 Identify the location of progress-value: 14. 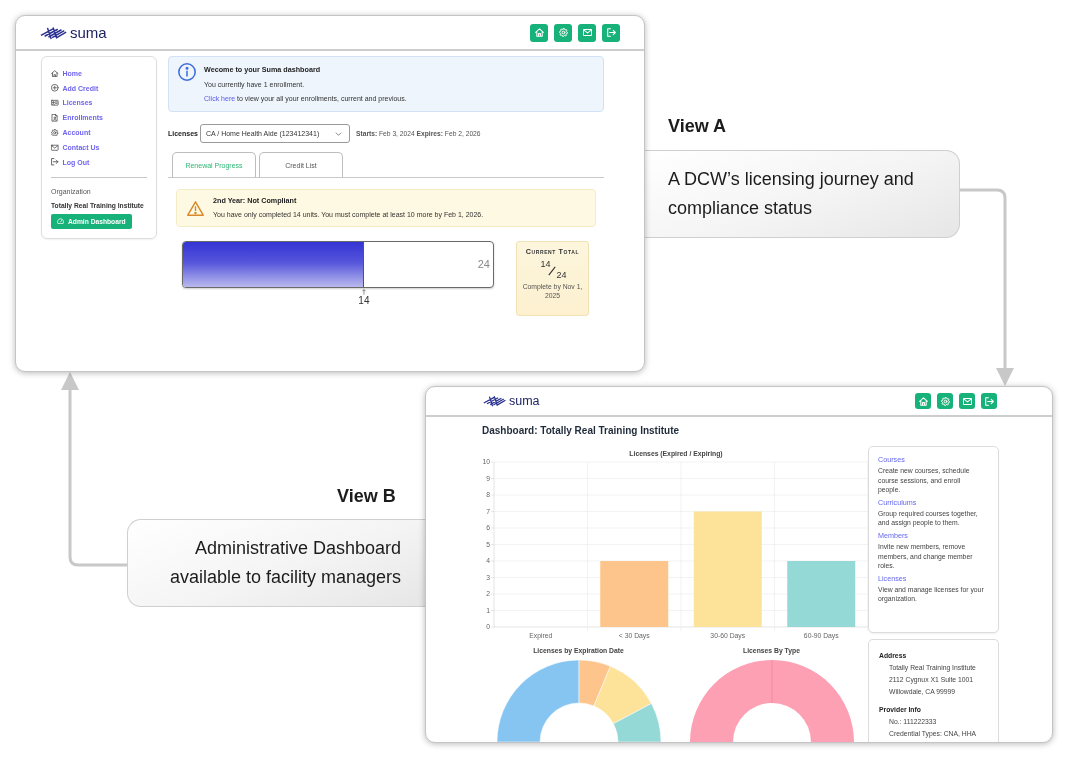
(364, 301).